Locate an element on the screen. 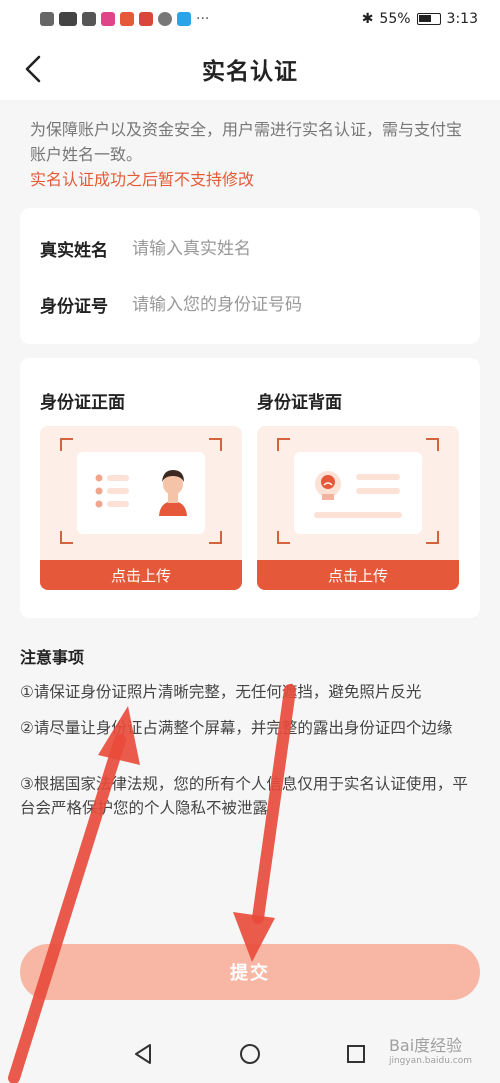 This screenshot has width=500, height=1083. watermark-url: jingyan.baidu.com is located at coordinates (430, 1061).